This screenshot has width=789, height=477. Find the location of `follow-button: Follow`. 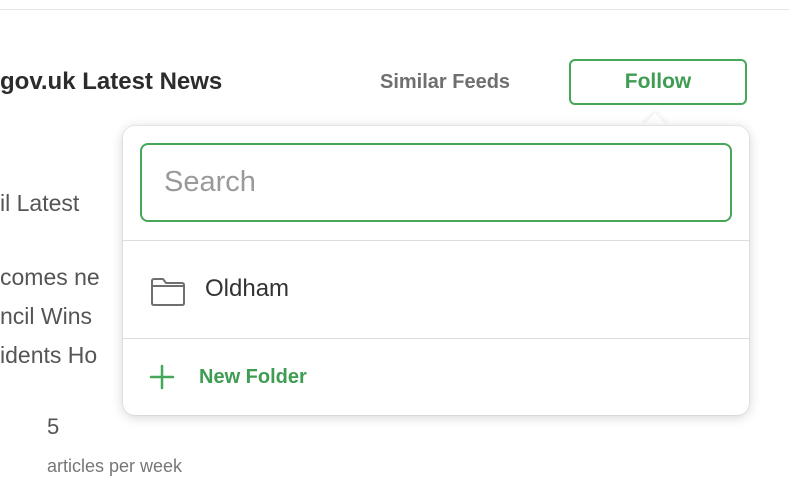

follow-button: Follow is located at coordinates (658, 82).